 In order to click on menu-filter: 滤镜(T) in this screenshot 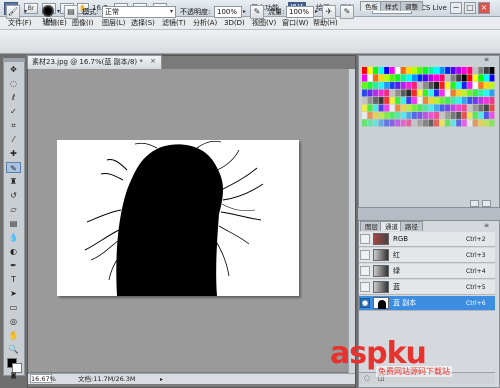, I will do `click(174, 23)`.